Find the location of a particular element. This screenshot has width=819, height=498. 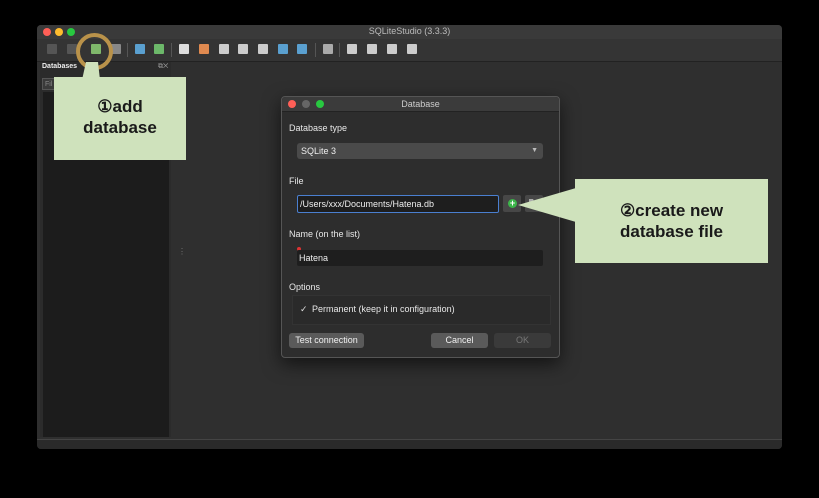

window-title: SQLiteStudio (3.3.3) is located at coordinates (409, 31).